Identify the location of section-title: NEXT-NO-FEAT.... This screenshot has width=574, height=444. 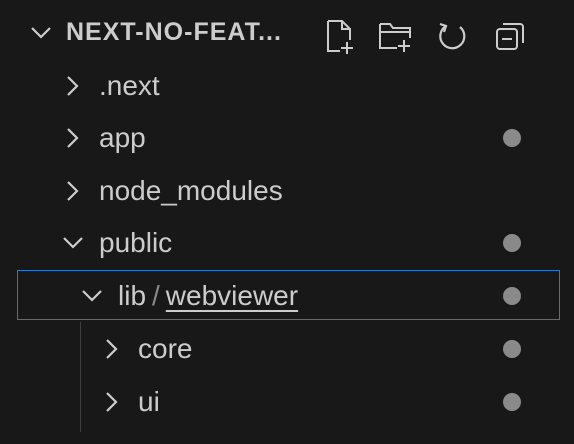
(174, 32).